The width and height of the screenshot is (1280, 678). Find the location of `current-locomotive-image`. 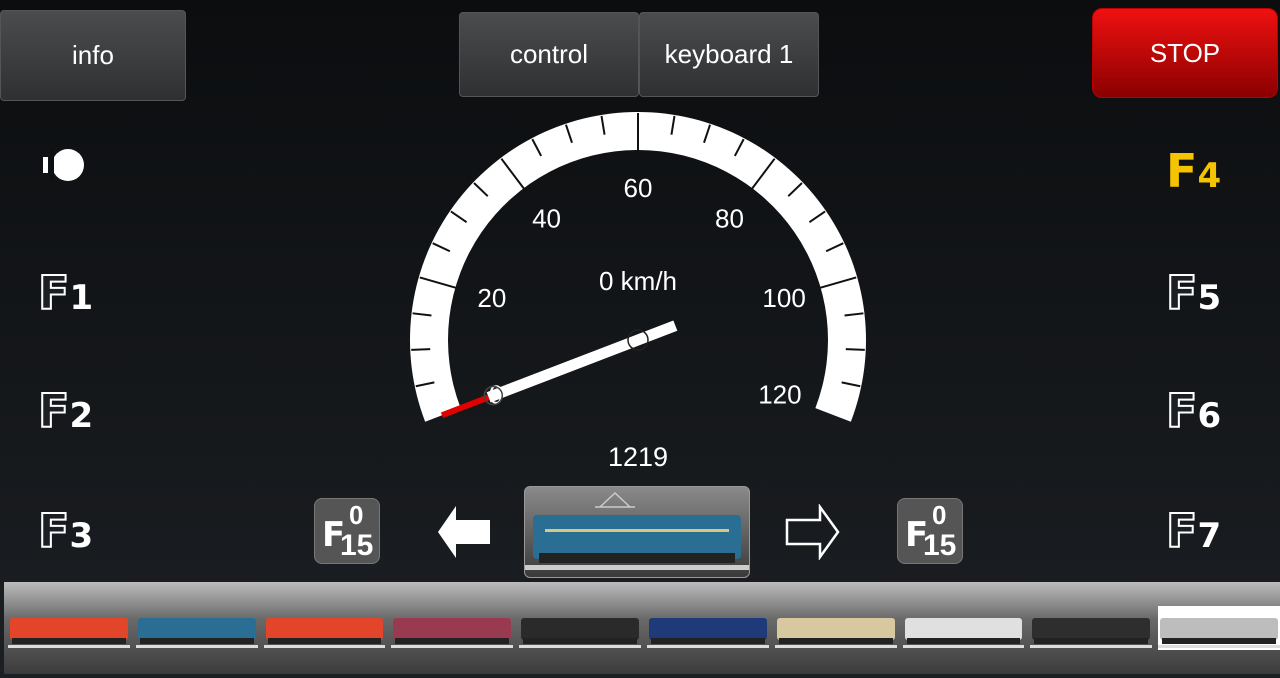

current-locomotive-image is located at coordinates (637, 532).